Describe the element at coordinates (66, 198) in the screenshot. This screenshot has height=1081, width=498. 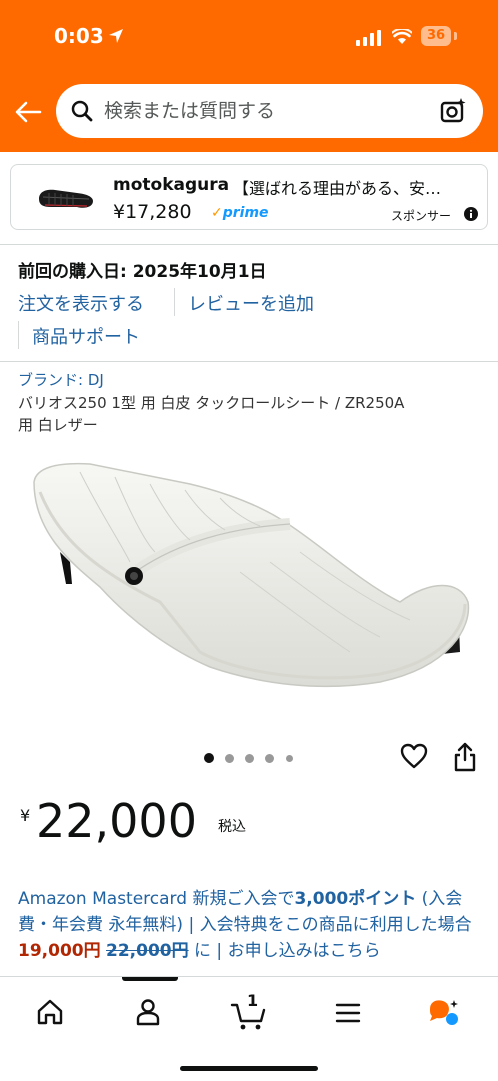
I see `sponsored-product-image` at that location.